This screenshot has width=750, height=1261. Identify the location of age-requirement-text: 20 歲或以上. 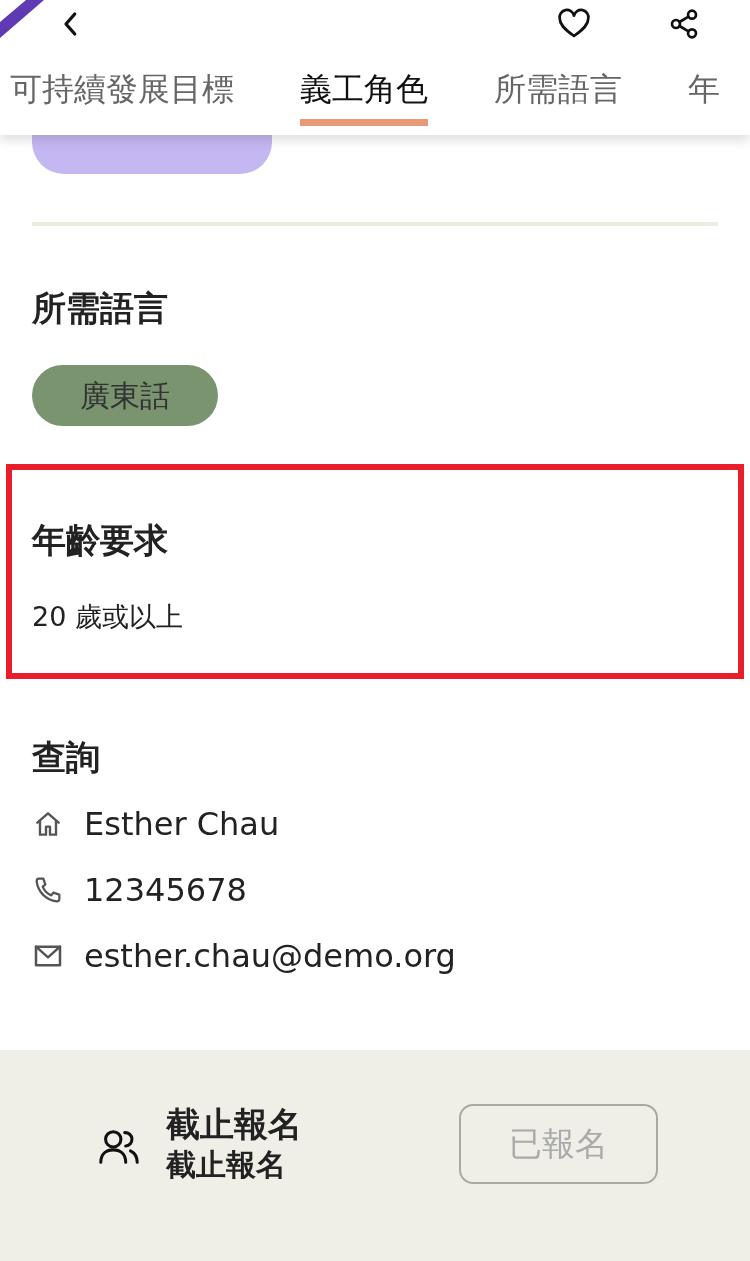
(108, 616).